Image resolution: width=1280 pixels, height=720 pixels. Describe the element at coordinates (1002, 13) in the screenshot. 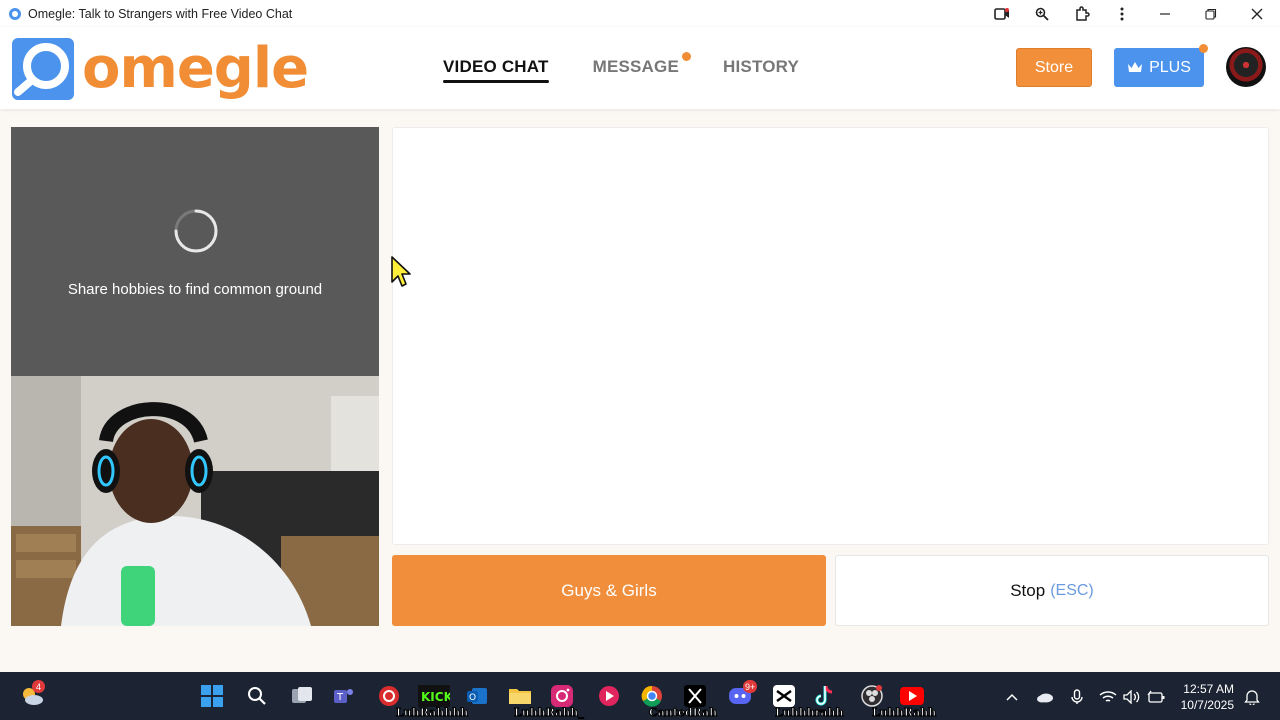

I see `camera-icon` at that location.